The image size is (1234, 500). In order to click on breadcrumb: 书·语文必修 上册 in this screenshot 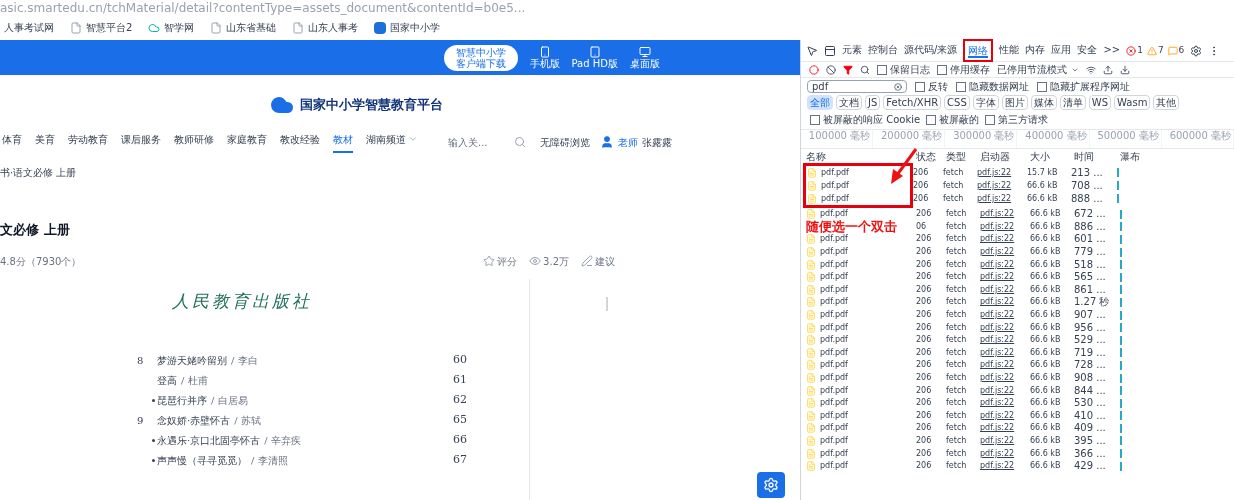, I will do `click(400, 172)`.